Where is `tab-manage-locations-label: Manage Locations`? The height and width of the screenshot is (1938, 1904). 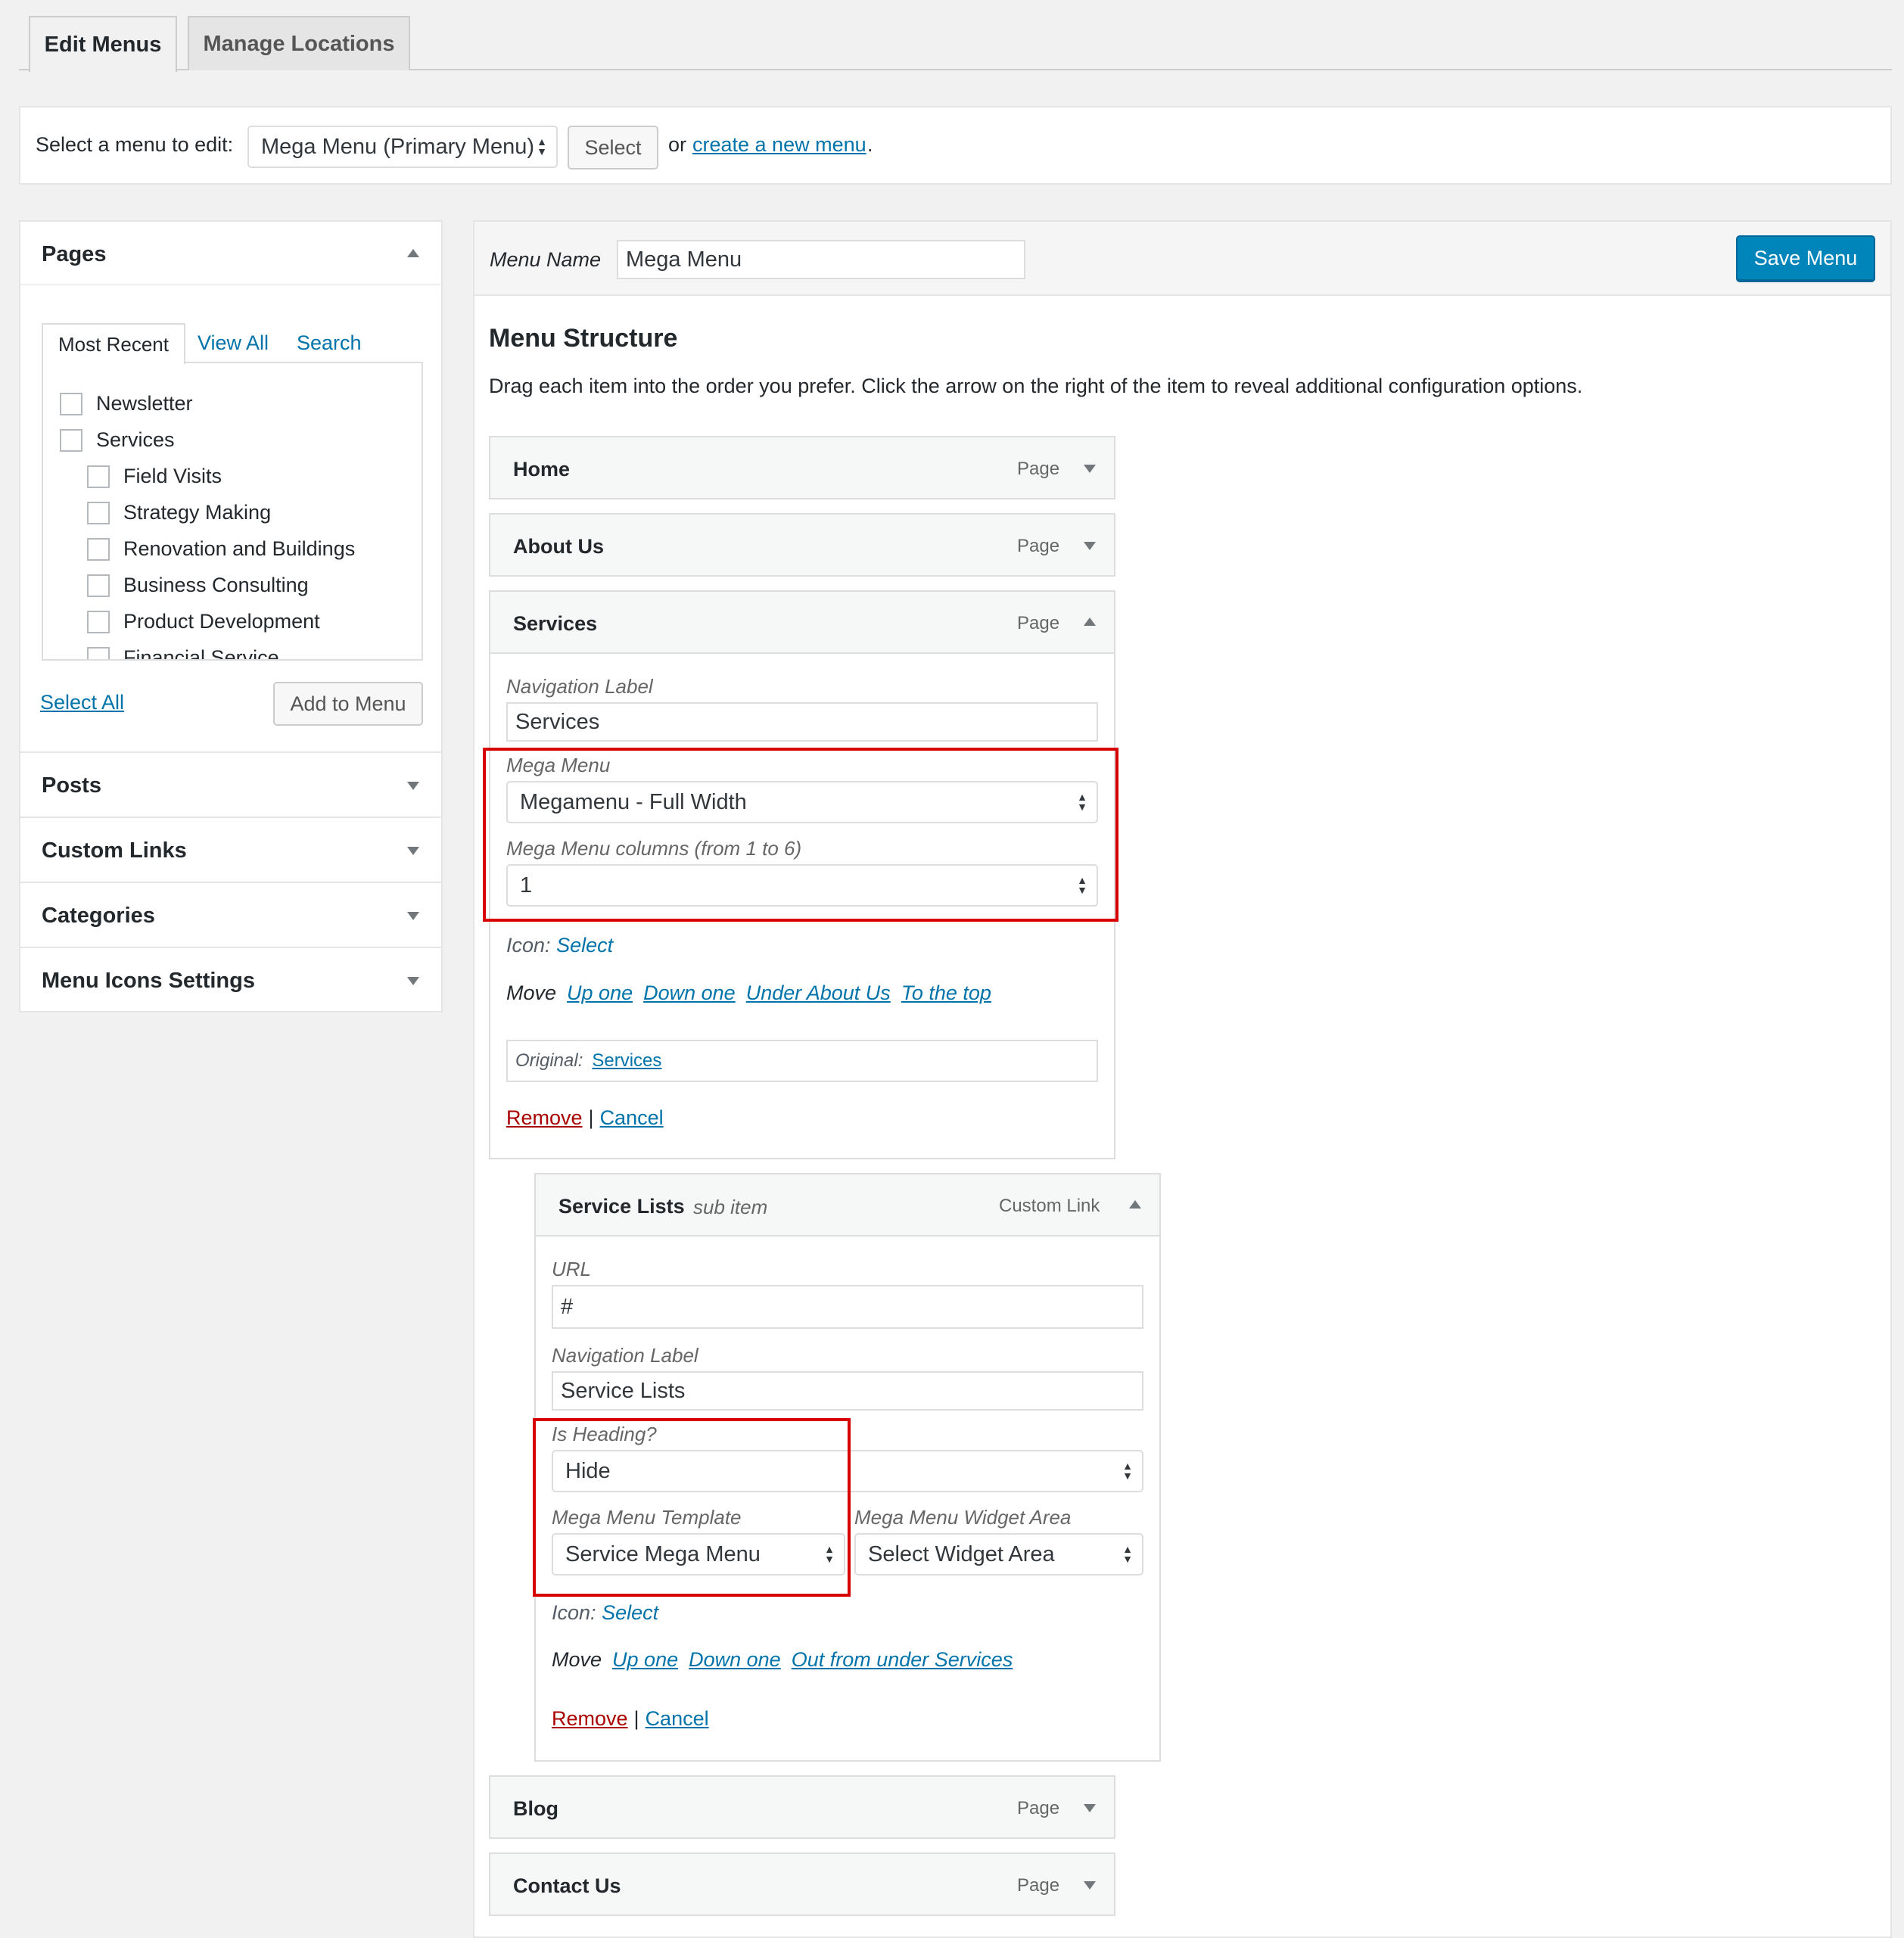 tab-manage-locations-label: Manage Locations is located at coordinates (299, 43).